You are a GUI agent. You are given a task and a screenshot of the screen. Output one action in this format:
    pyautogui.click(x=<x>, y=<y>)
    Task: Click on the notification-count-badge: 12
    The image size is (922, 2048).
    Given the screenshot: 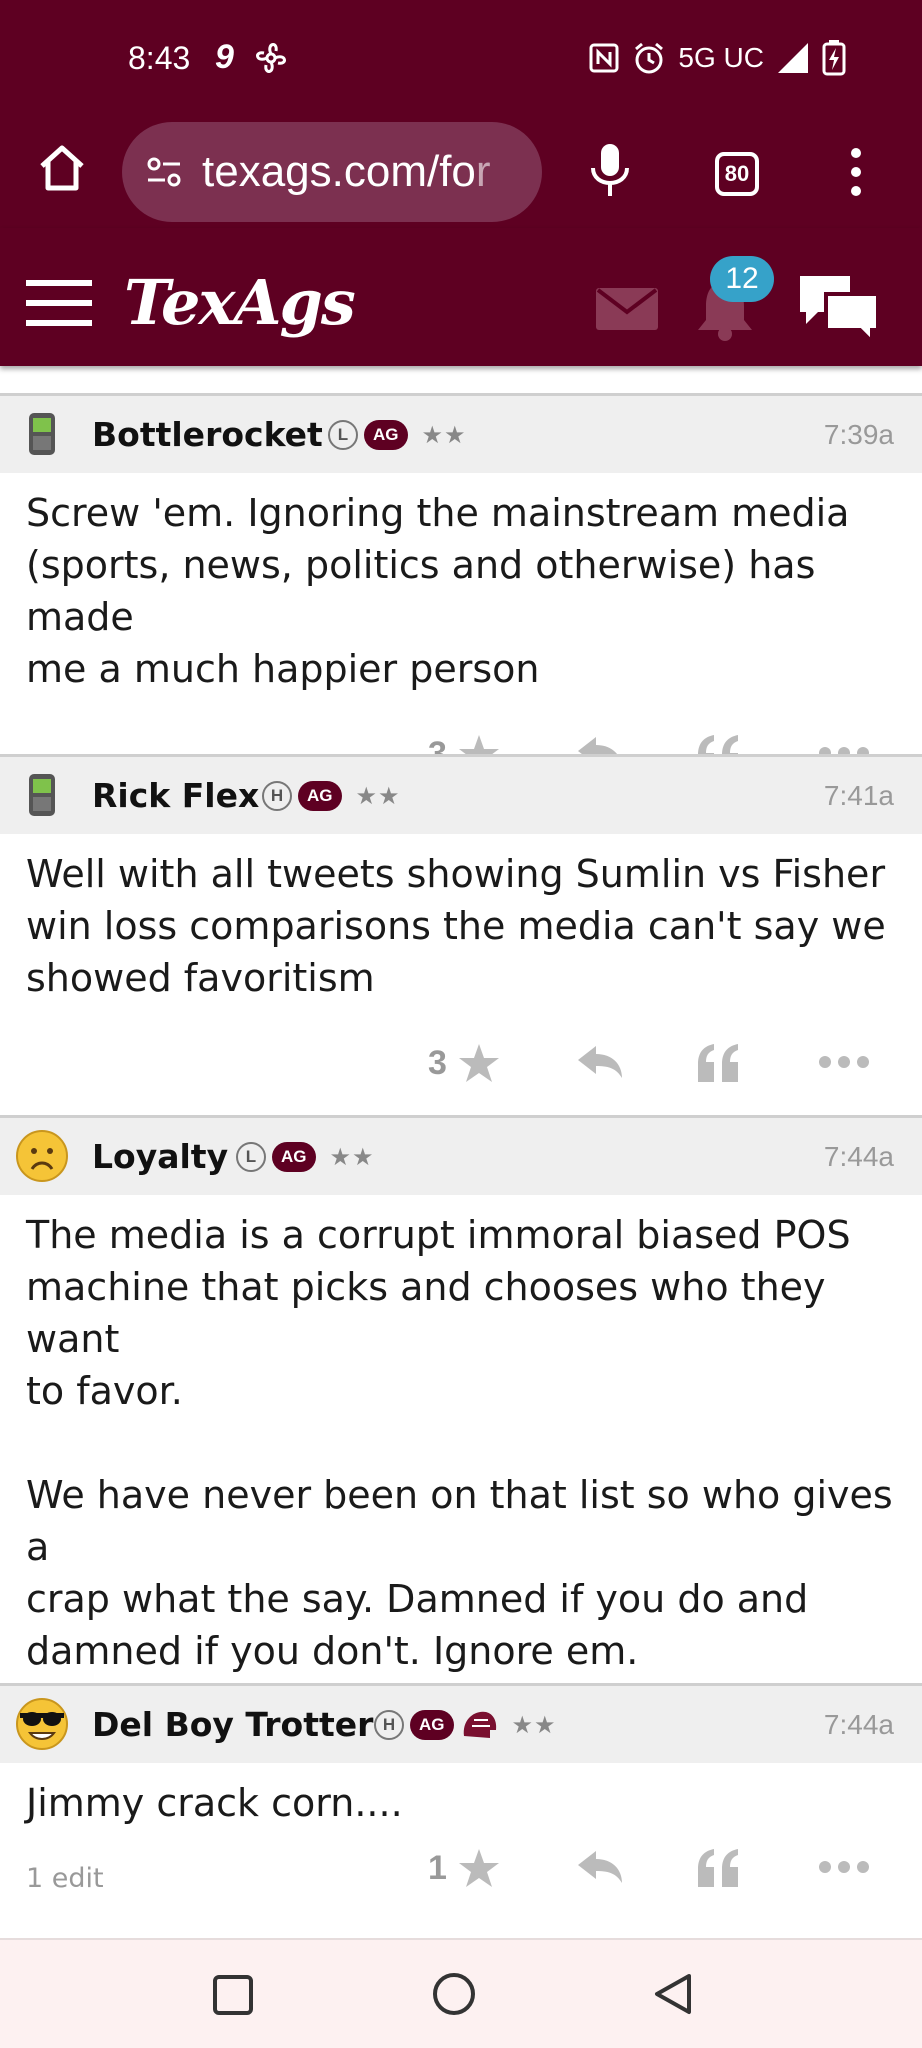 What is the action you would take?
    pyautogui.click(x=742, y=279)
    